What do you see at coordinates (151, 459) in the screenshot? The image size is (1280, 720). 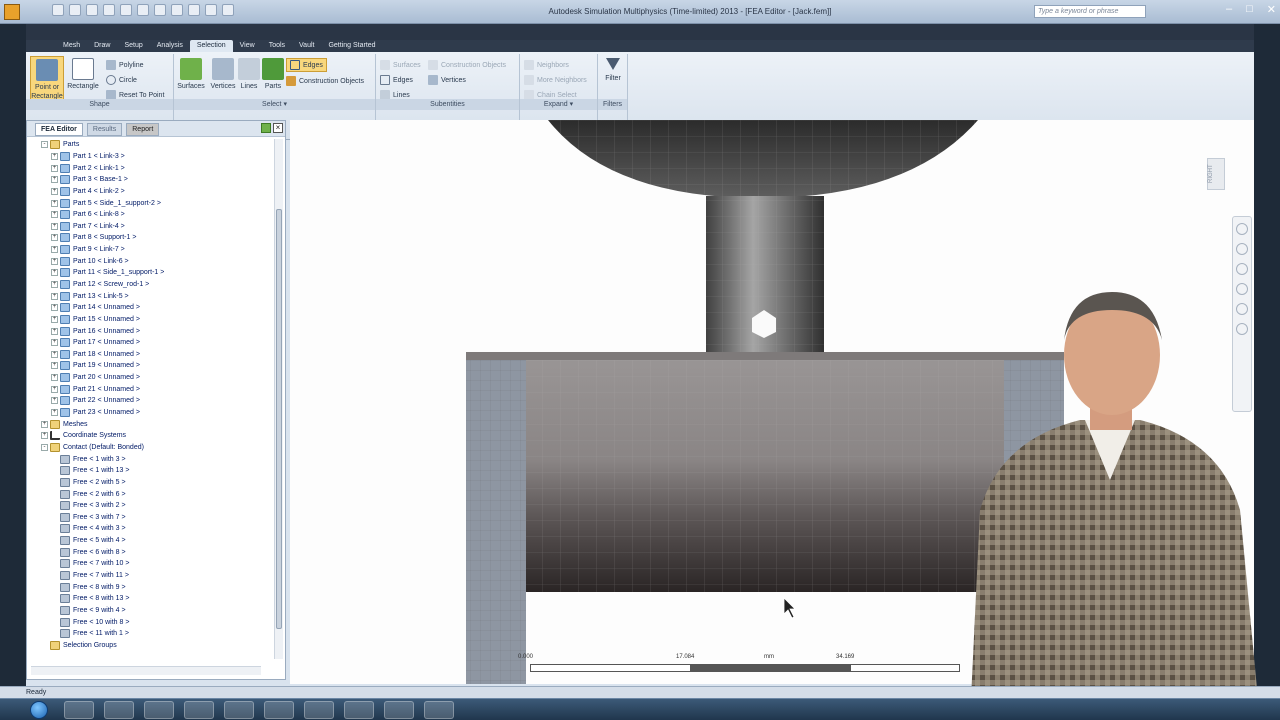 I see `tree-item: Free < 1 with 3 >` at bounding box center [151, 459].